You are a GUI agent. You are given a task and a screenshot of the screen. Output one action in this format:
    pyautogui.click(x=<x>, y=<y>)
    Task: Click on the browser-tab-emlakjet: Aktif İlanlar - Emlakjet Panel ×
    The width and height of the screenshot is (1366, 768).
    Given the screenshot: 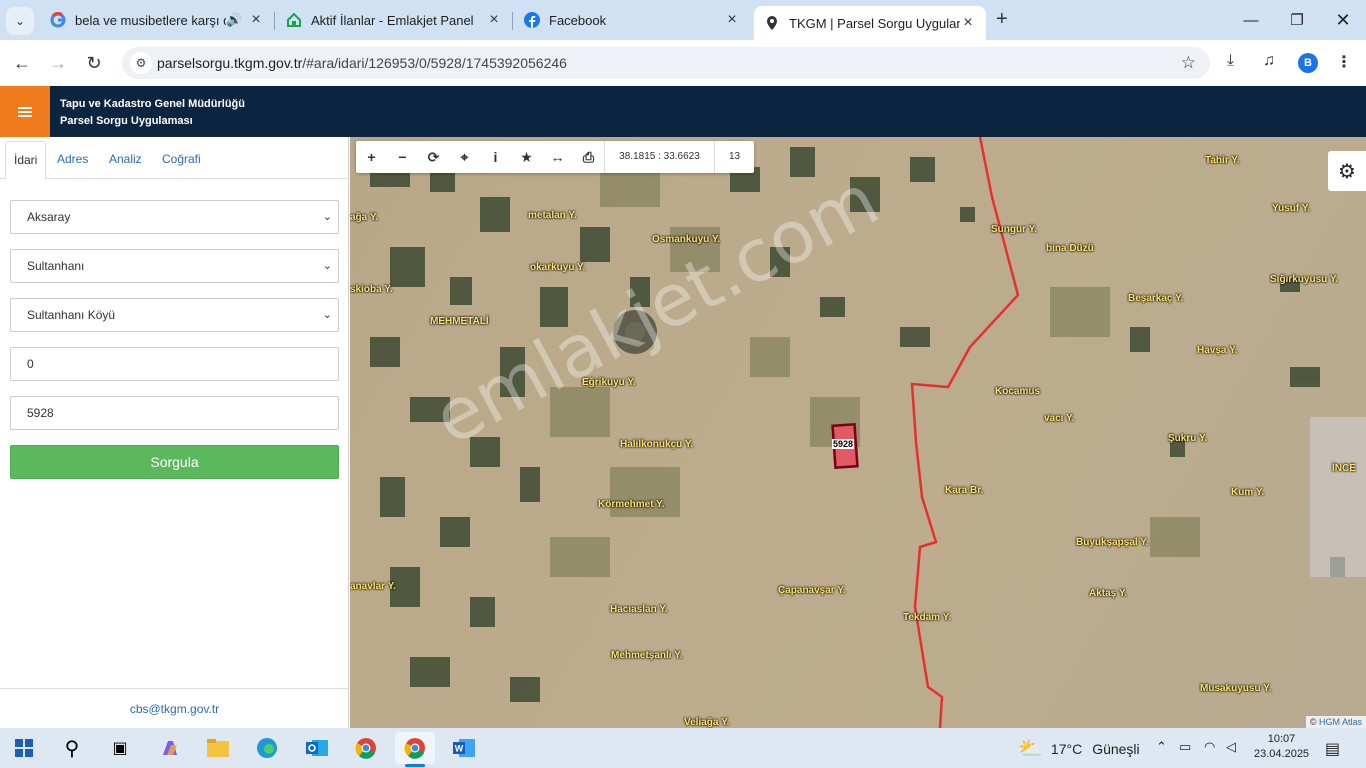 What is the action you would take?
    pyautogui.click(x=394, y=20)
    